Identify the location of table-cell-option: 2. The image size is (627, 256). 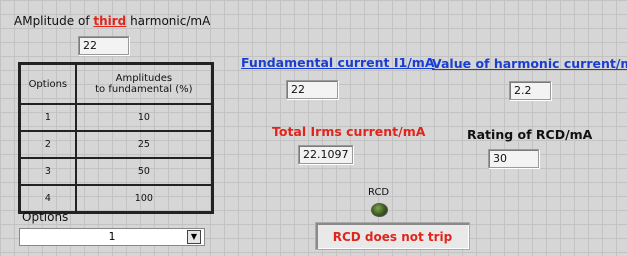
(47, 144).